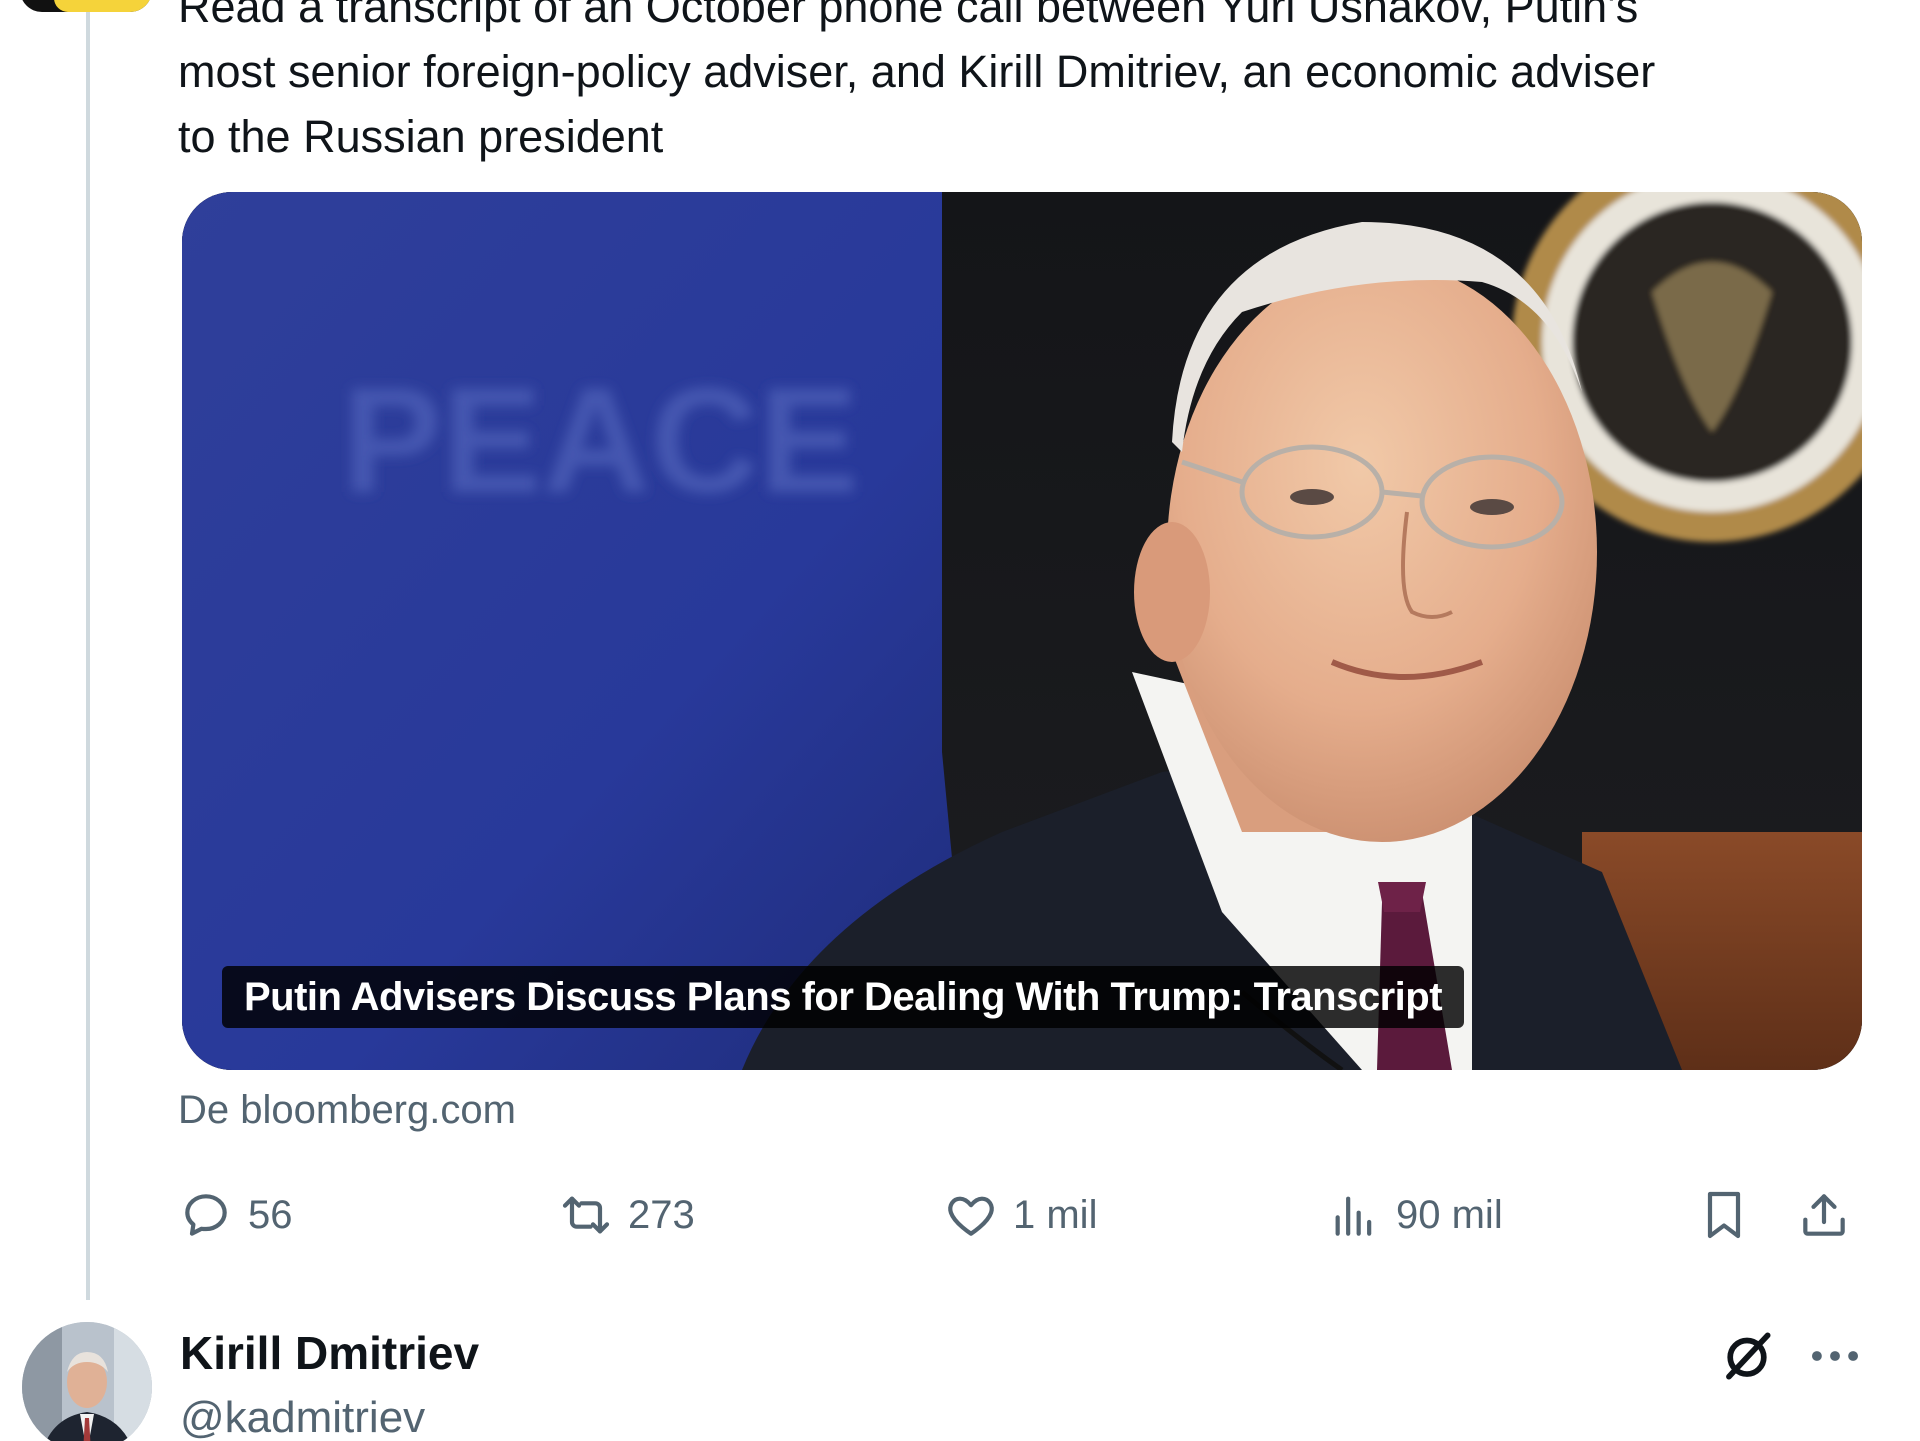 This screenshot has width=1920, height=1441. I want to click on author-avatar, so click(87, 1381).